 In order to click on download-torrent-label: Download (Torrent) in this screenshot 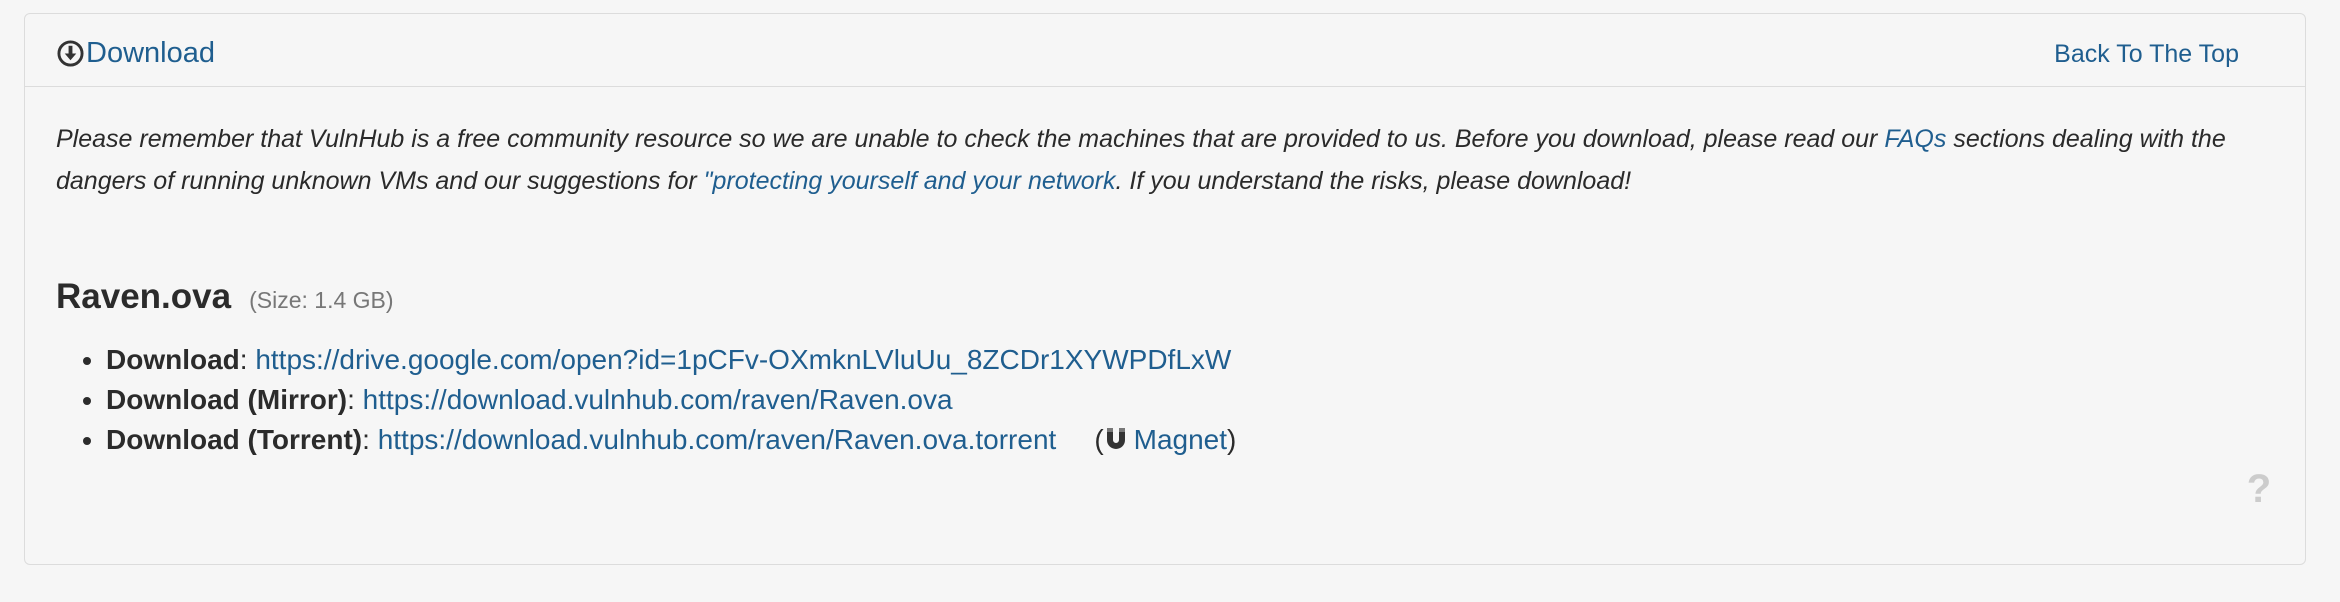, I will do `click(234, 439)`.